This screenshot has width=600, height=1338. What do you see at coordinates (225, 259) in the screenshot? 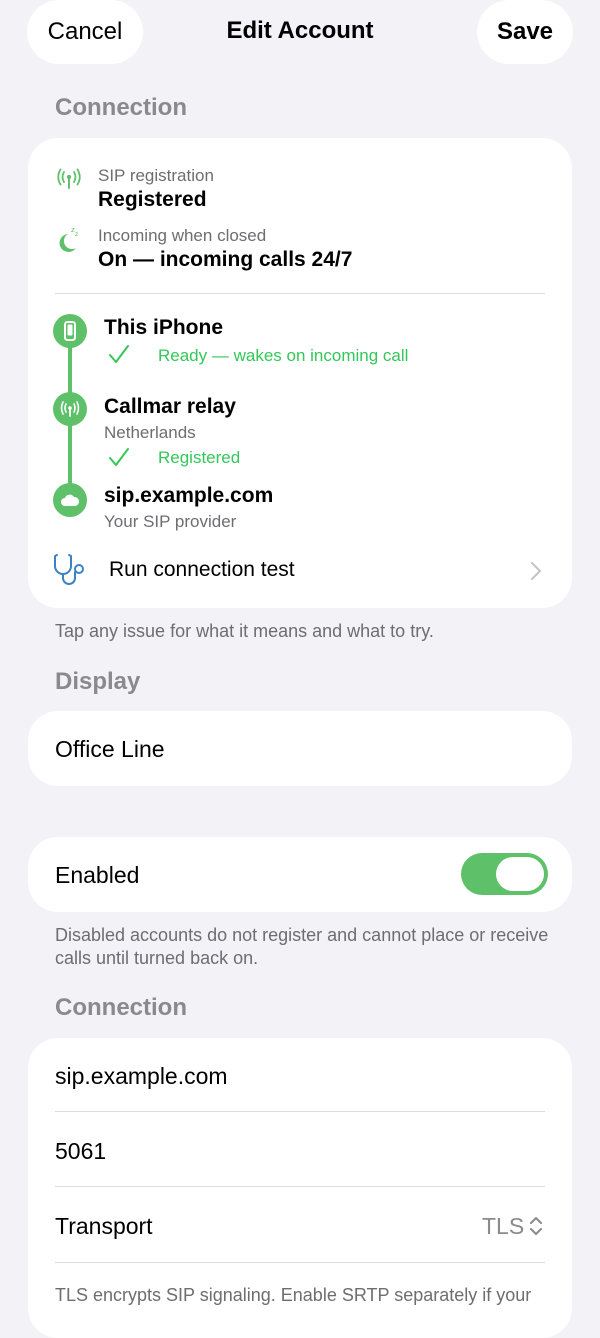
I see `incoming-value: On — incoming calls 24/7` at bounding box center [225, 259].